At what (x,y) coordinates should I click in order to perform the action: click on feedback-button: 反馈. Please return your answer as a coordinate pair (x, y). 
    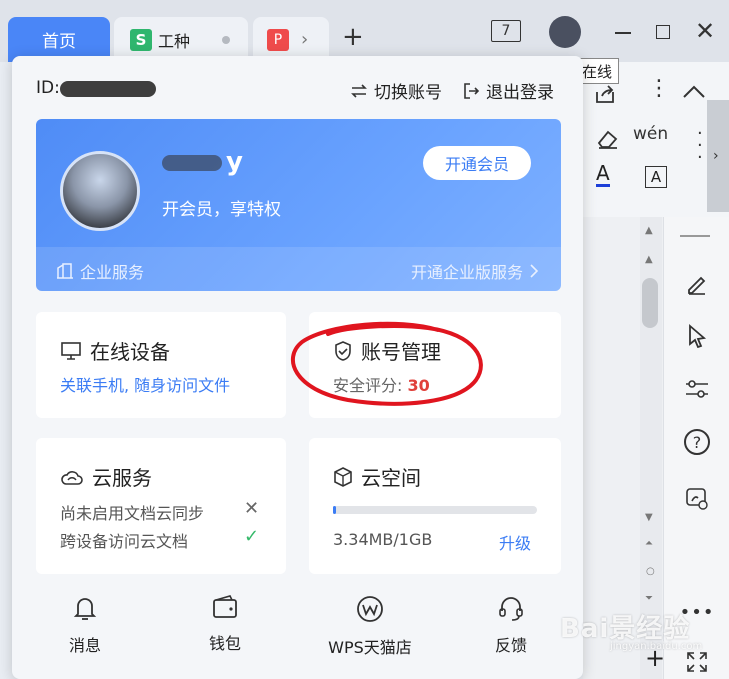
    Looking at the image, I should click on (511, 625).